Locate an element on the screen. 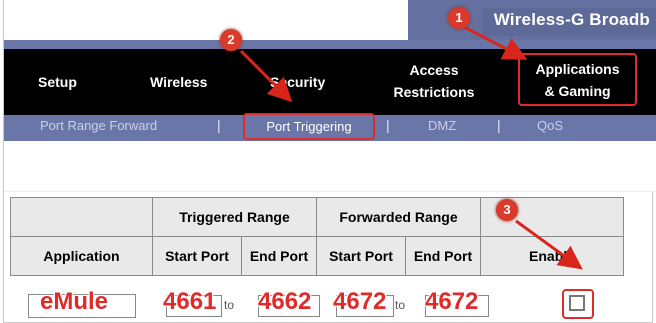 The image size is (656, 323). step-2-badge: 2 is located at coordinates (231, 40).